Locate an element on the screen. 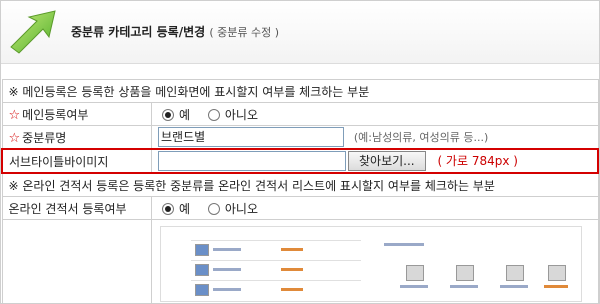  field-online-quote: 예 아니오 is located at coordinates (375, 208).